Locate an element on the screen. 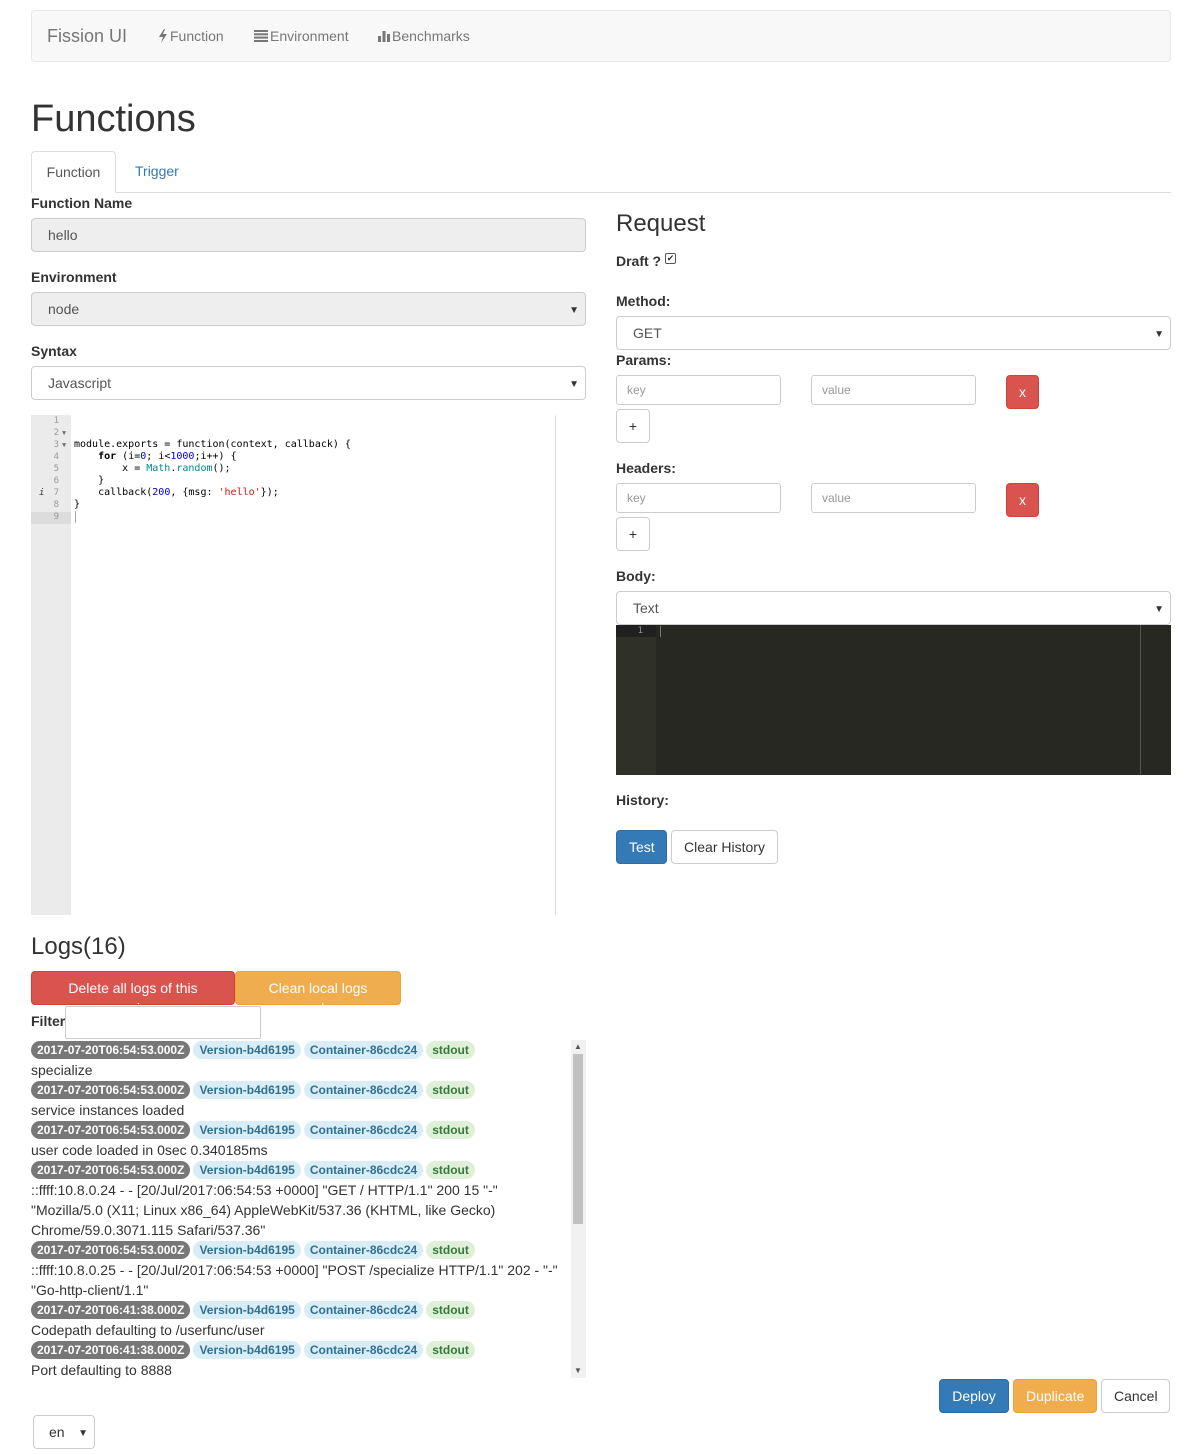 Image resolution: width=1202 pixels, height=1455 pixels. remove-header-button: x is located at coordinates (1022, 500).